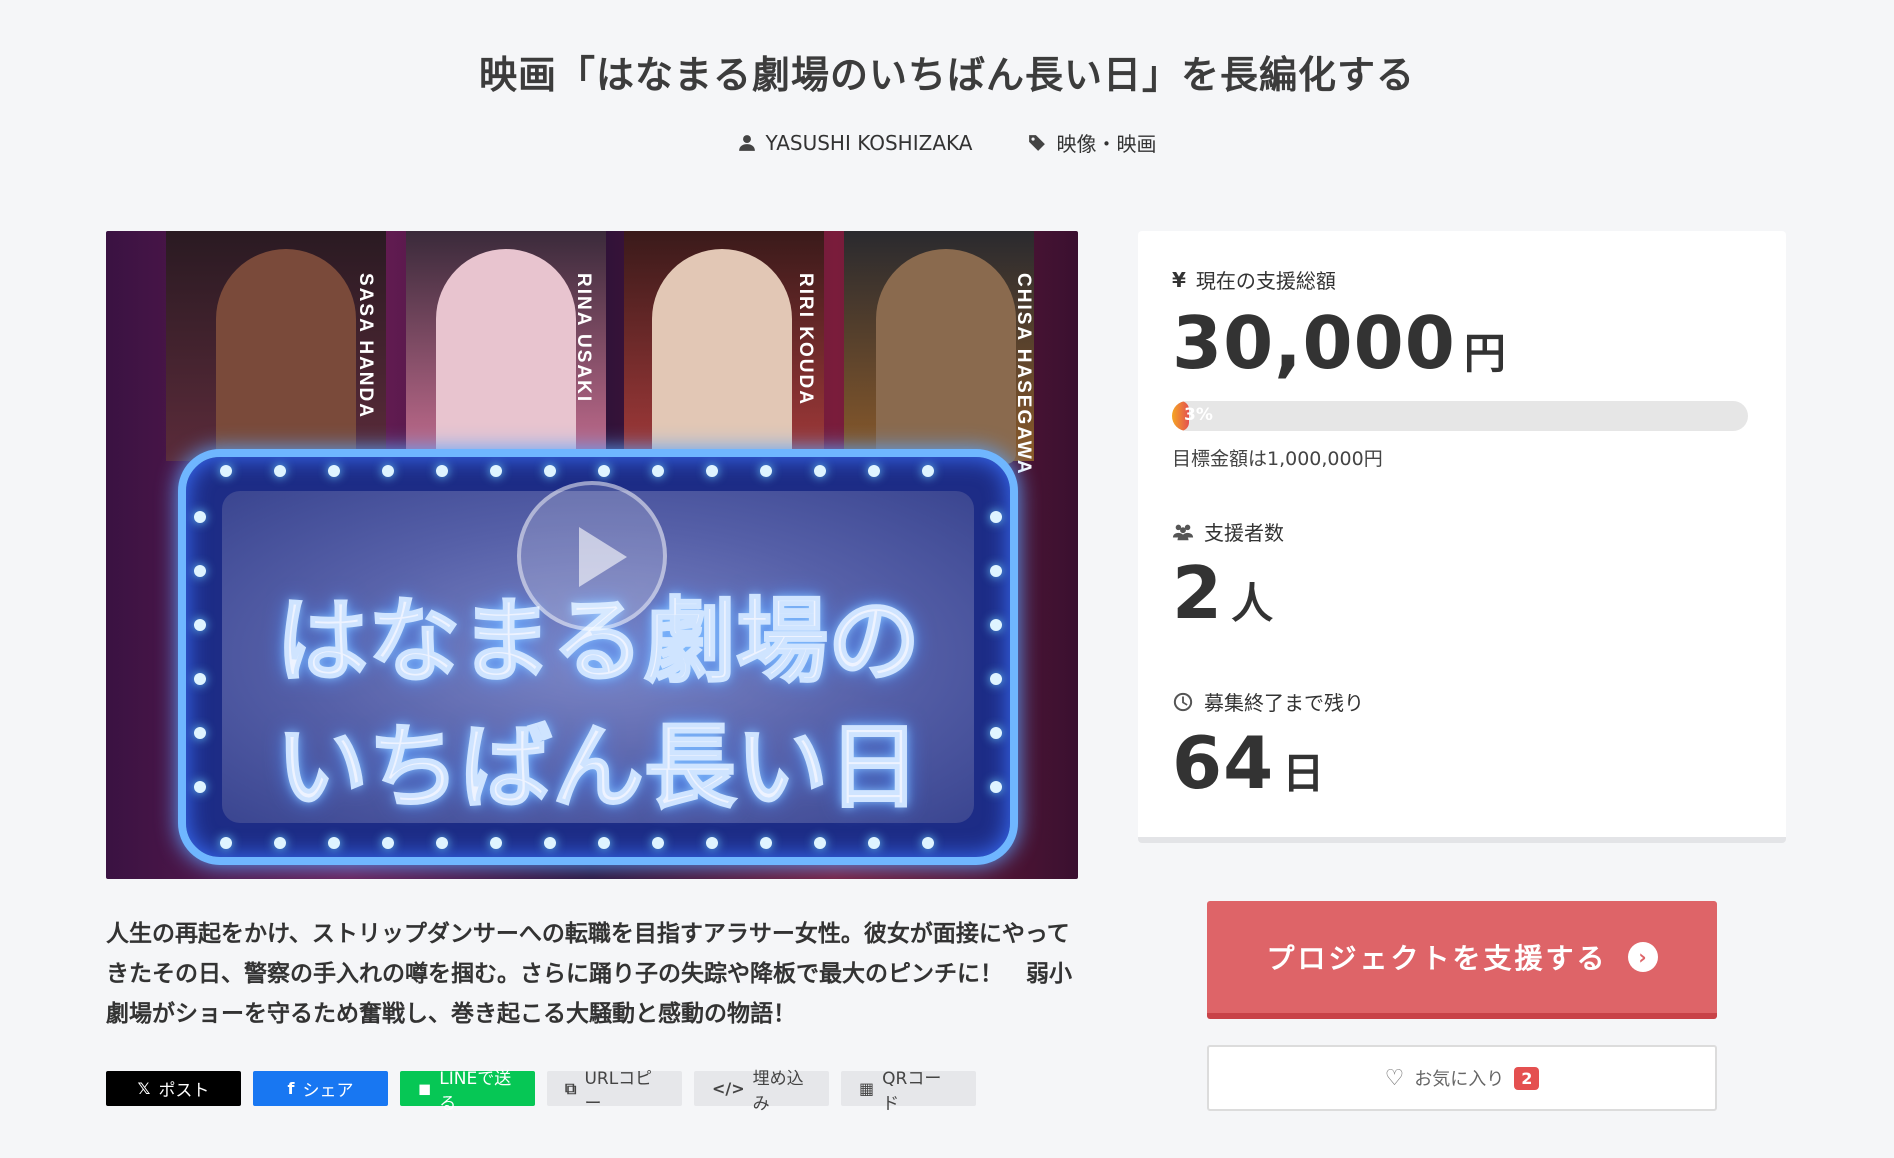  Describe the element at coordinates (1183, 701) in the screenshot. I see `clock-icon` at that location.